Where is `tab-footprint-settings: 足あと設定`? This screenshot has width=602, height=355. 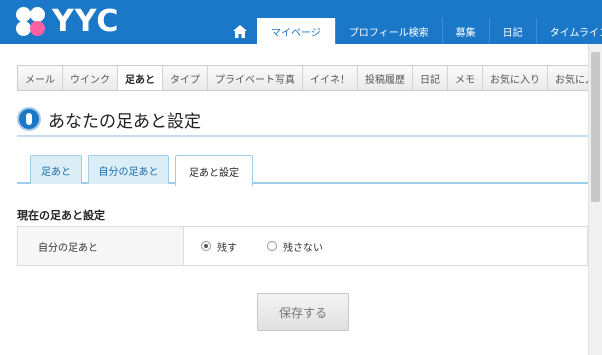 tab-footprint-settings: 足あと設定 is located at coordinates (214, 170).